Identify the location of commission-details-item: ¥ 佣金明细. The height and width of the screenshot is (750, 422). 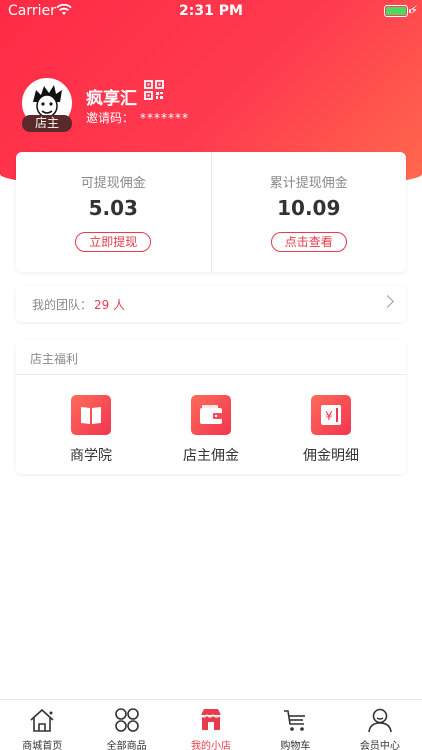
(331, 430).